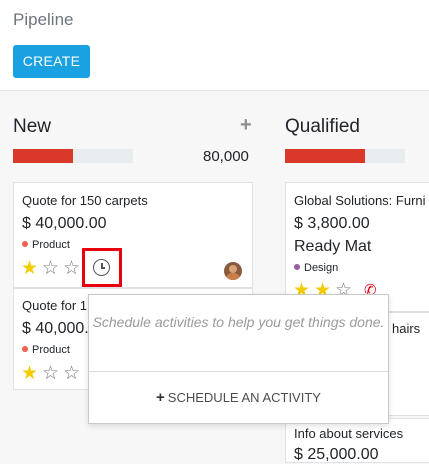 This screenshot has width=429, height=464. I want to click on card-title: Quote for 1, so click(55, 305).